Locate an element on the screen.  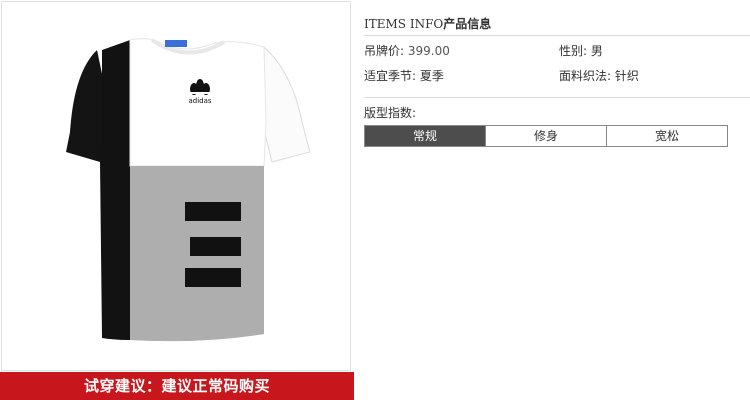
season-label: 适宜季节: is located at coordinates (390, 76).